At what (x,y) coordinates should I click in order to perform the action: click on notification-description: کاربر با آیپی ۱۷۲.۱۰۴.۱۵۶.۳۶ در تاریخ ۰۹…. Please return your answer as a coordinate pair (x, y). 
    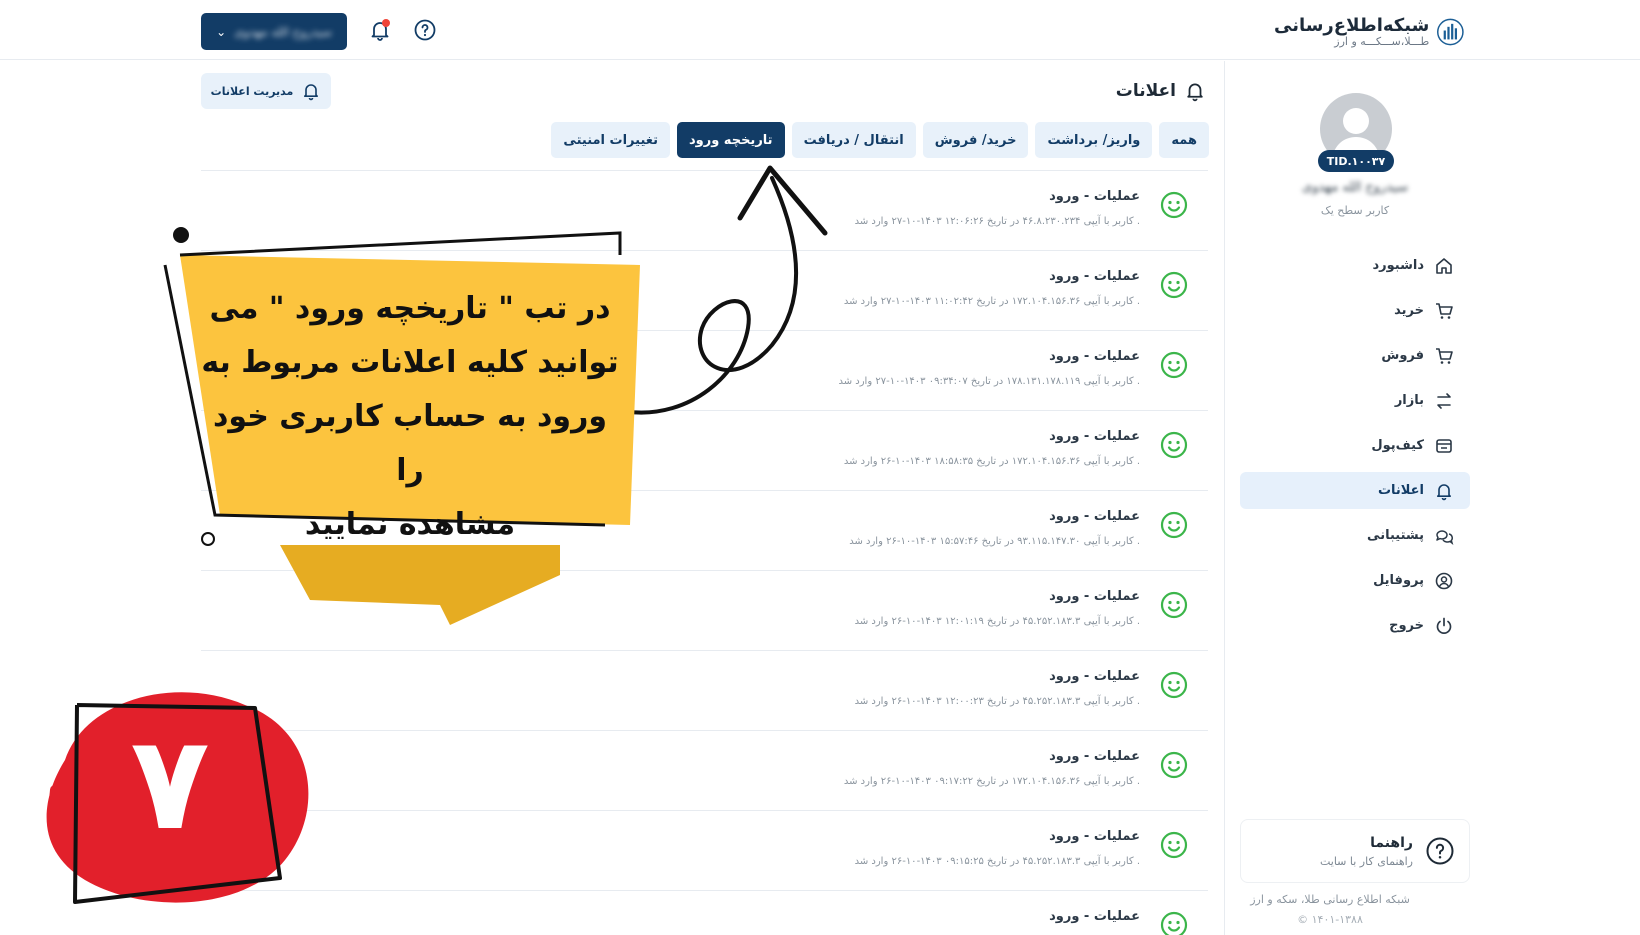
    Looking at the image, I should click on (991, 781).